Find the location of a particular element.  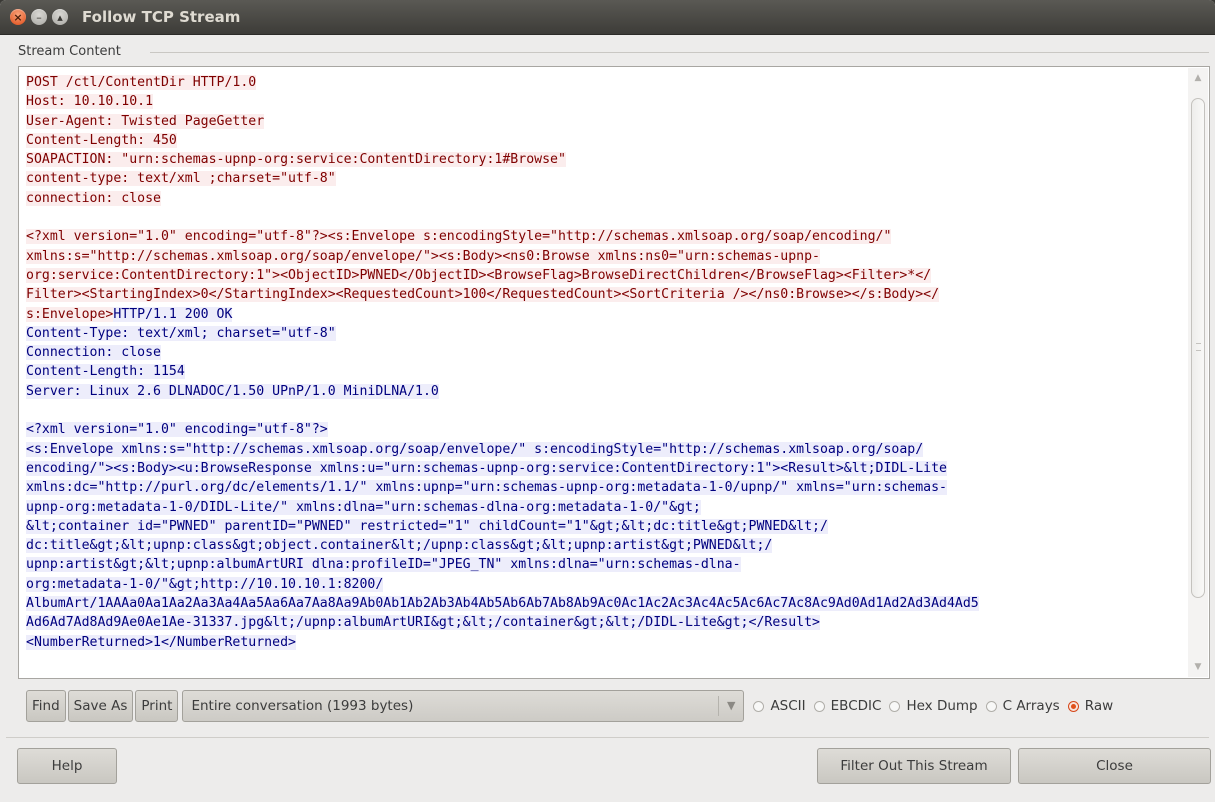

stream-line: content-type: text/xml ;charset="utf-8" is located at coordinates (606, 178).